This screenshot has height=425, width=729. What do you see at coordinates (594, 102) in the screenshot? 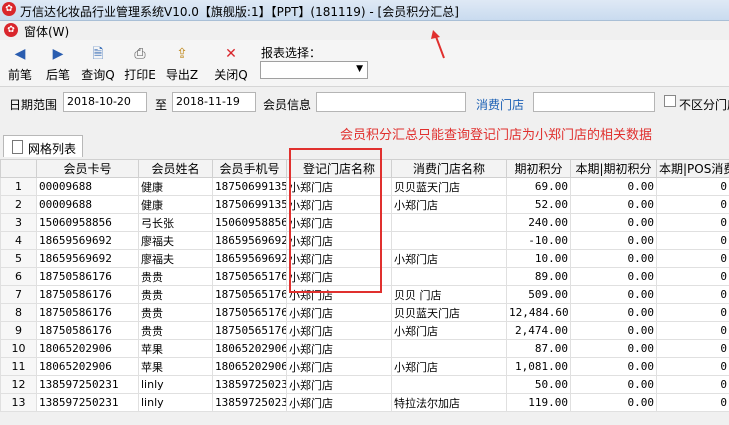
I see `store-field` at bounding box center [594, 102].